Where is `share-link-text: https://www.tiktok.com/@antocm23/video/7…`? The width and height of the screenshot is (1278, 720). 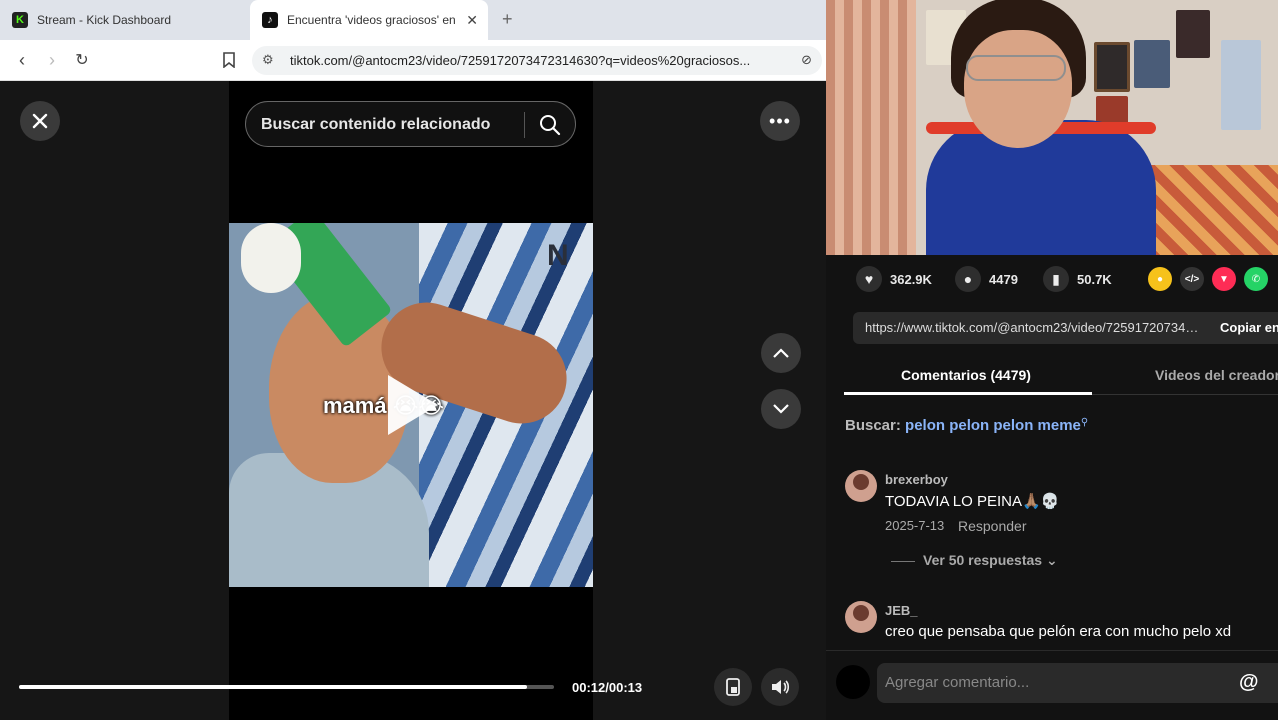 share-link-text: https://www.tiktok.com/@antocm23/video/7… is located at coordinates (1032, 327).